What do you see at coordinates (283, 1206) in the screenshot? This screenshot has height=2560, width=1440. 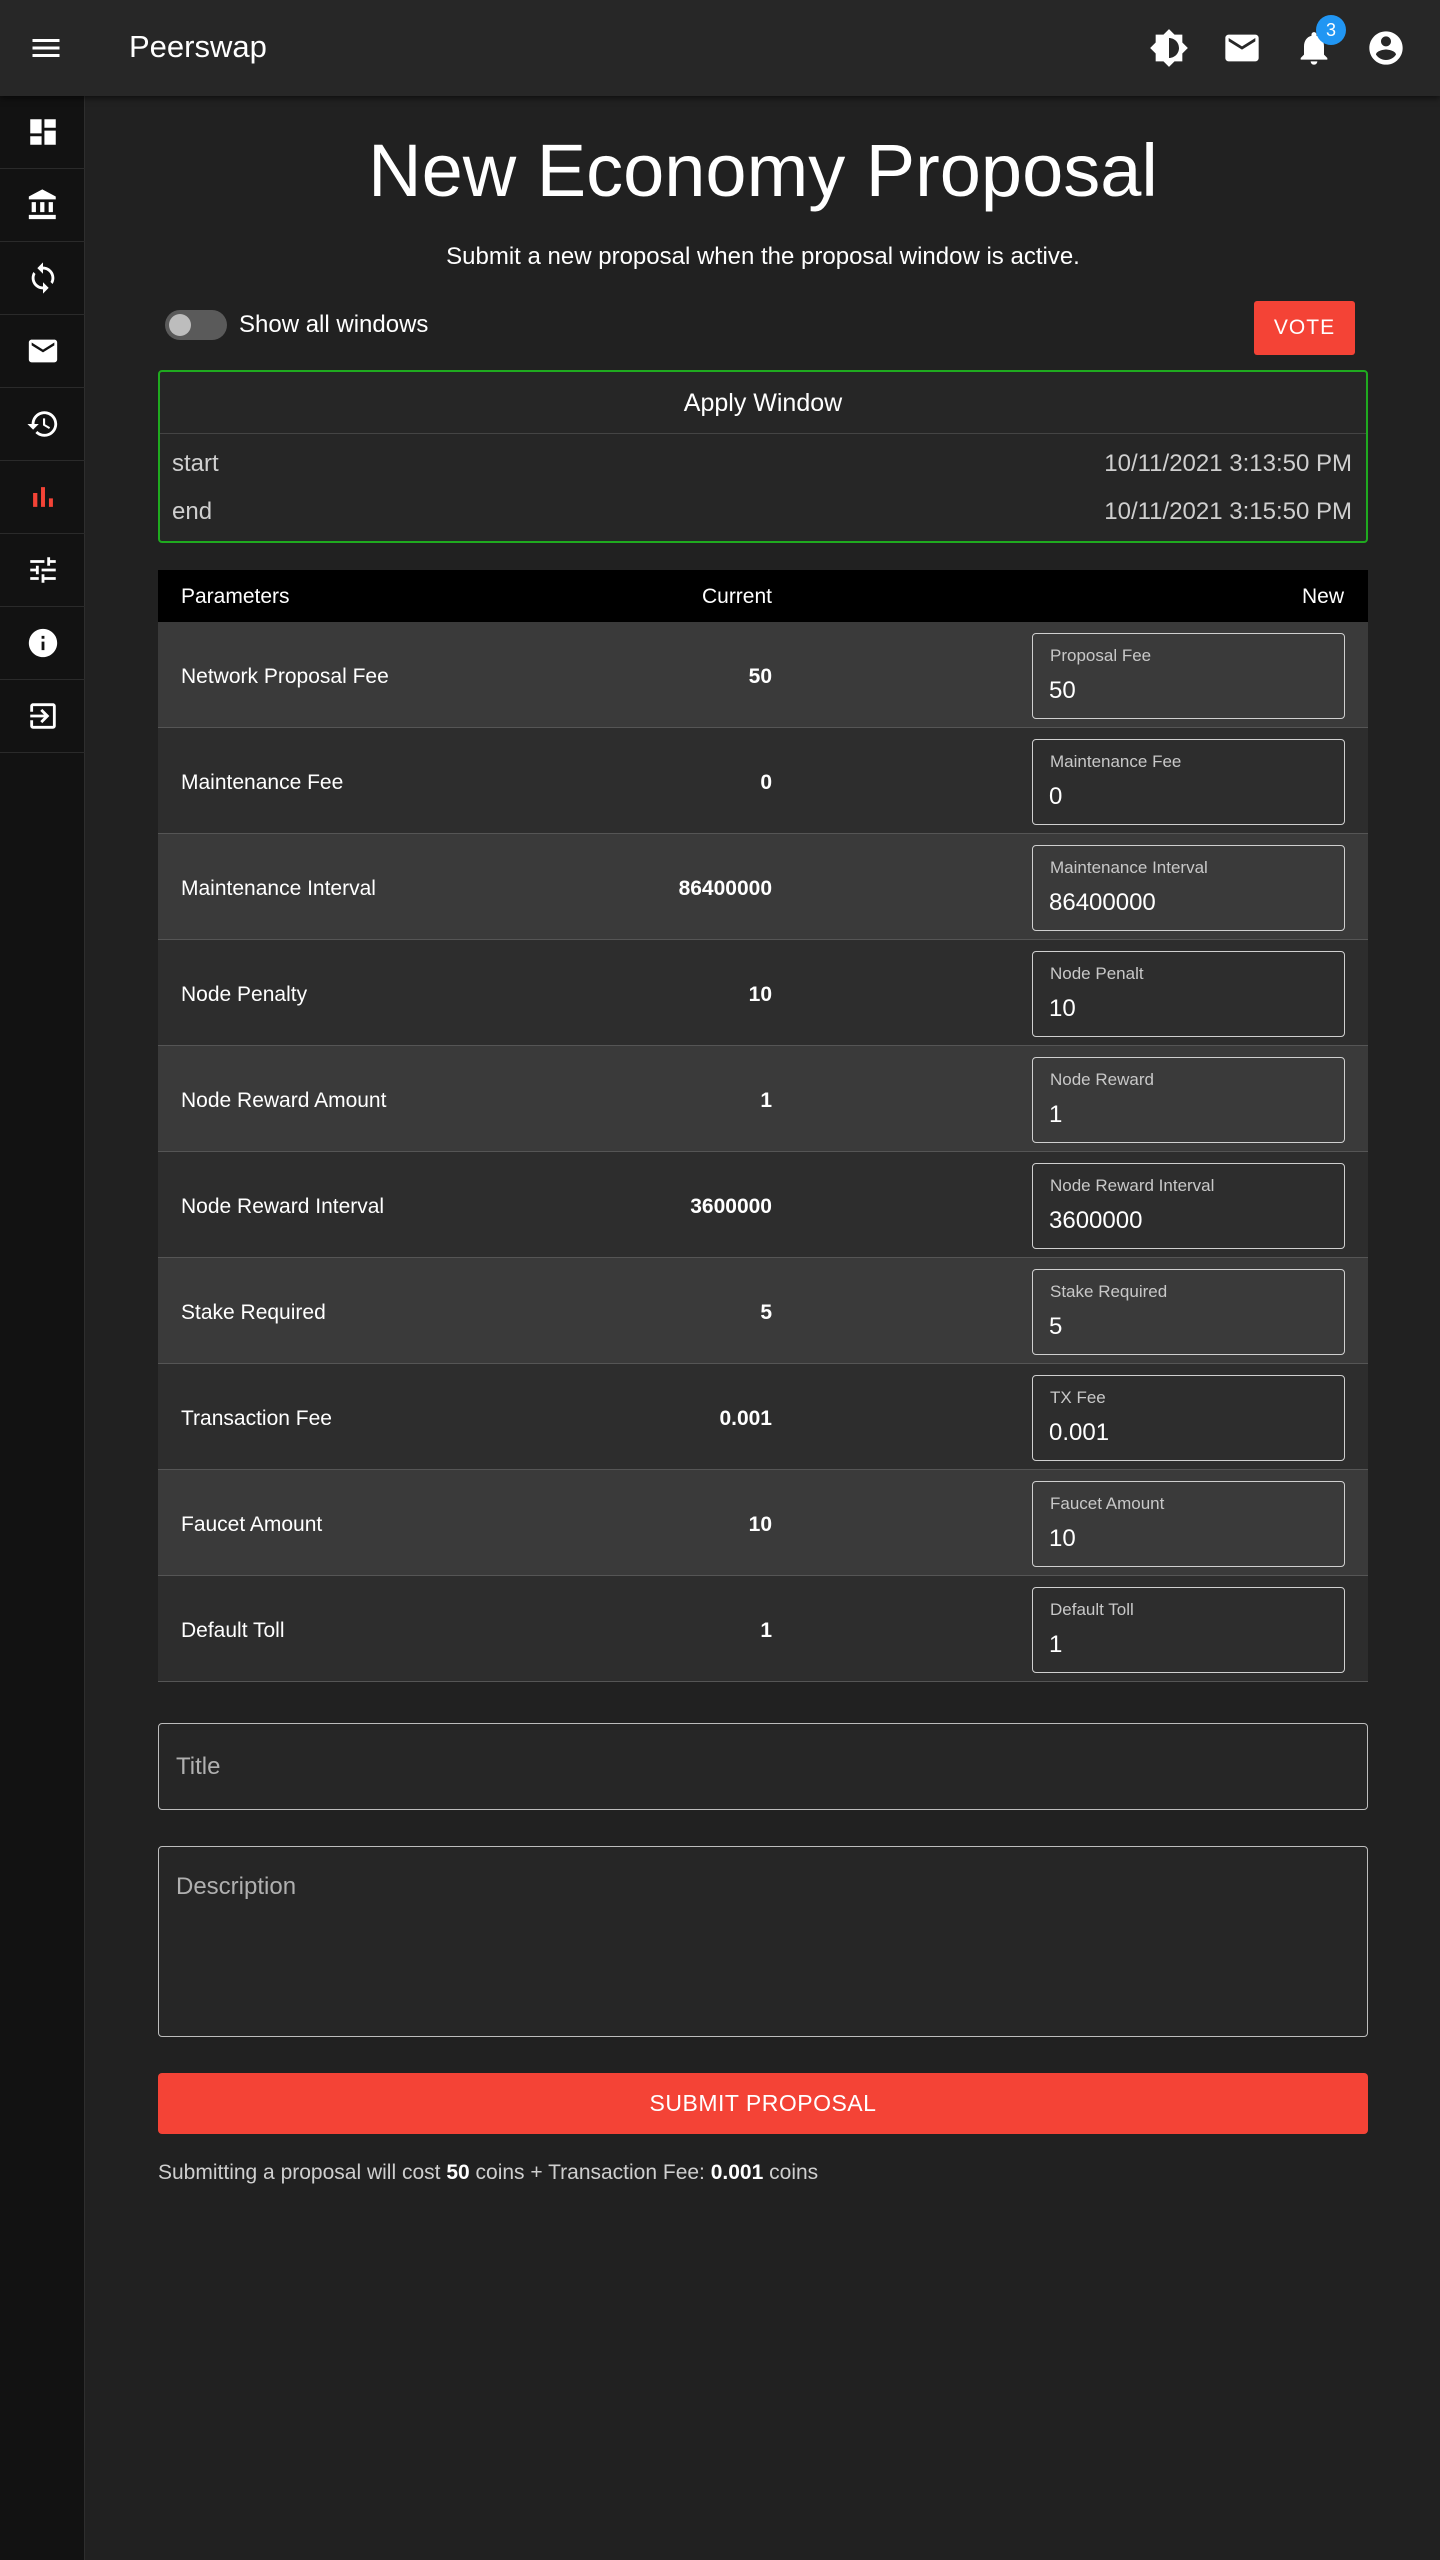 I see `param-name: Node Reward Interval` at bounding box center [283, 1206].